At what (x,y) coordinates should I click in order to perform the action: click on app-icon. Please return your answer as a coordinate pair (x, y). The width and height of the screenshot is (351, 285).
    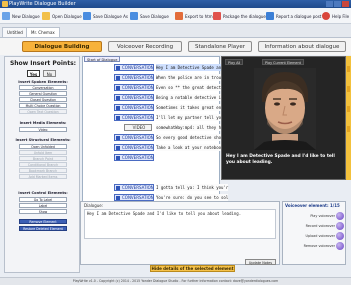
    Looking at the image, I should click on (5, 4).